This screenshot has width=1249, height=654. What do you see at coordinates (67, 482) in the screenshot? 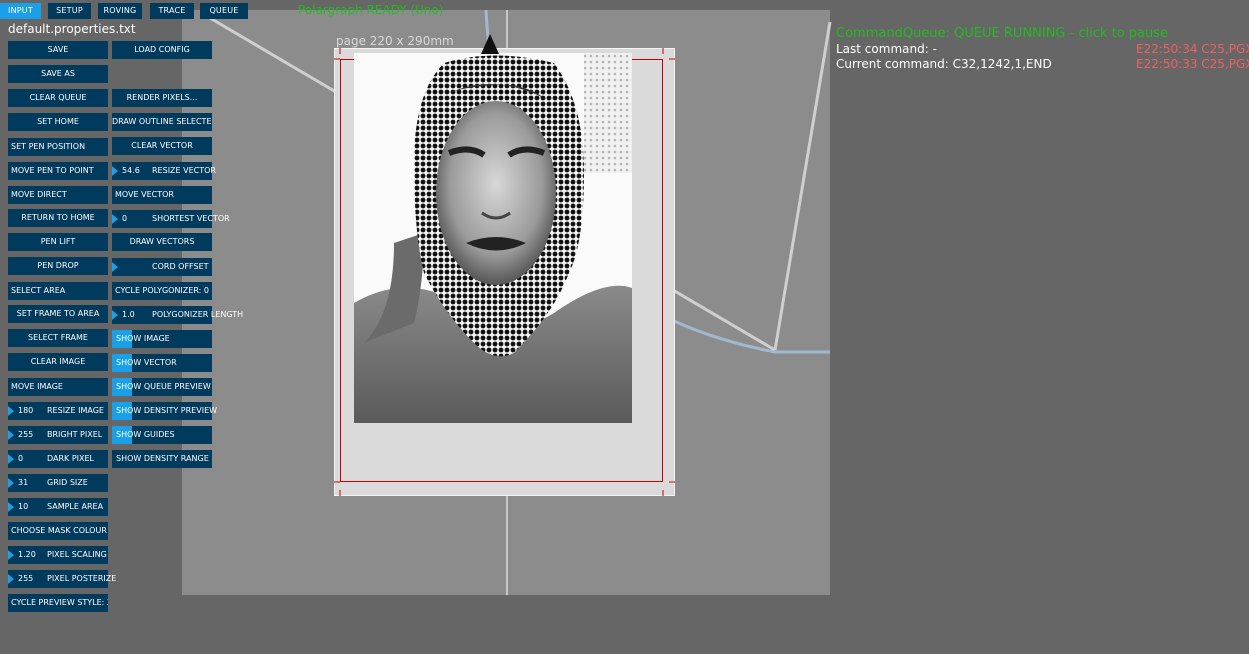
I see `grid-size-label: GRID SIZE` at bounding box center [67, 482].